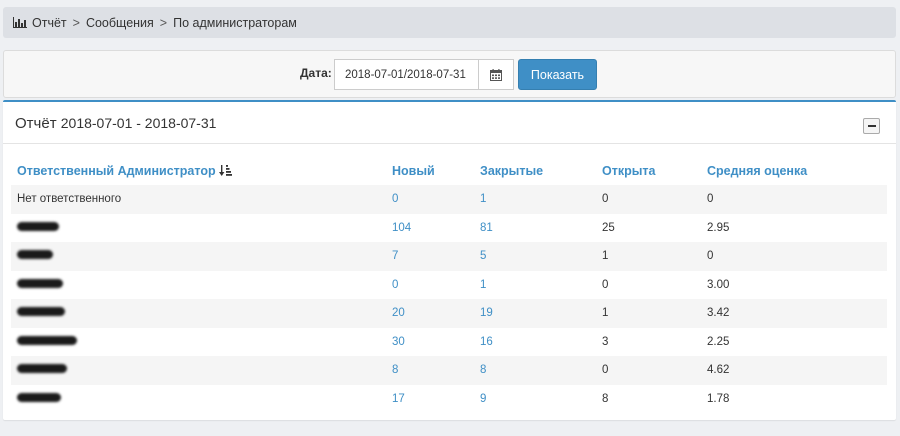 This screenshot has height=436, width=900. What do you see at coordinates (794, 313) in the screenshot?
I see `average-rating: 3.42` at bounding box center [794, 313].